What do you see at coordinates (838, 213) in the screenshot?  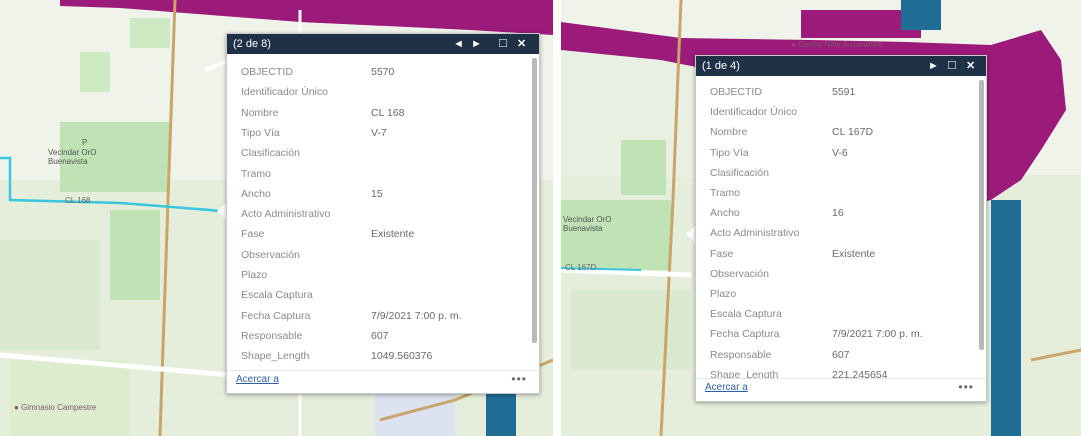 I see `field-value: 16` at bounding box center [838, 213].